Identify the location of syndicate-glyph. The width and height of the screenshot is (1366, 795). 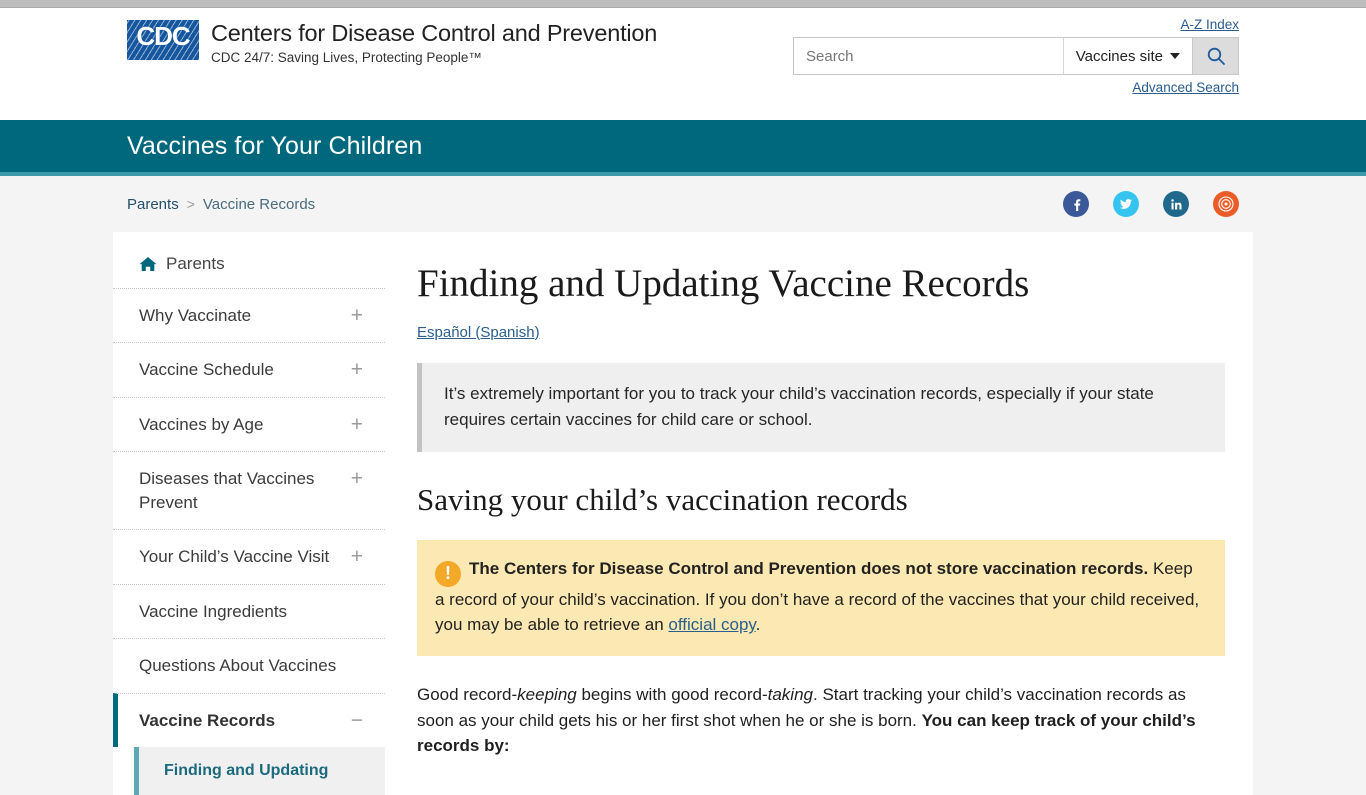
(1226, 204).